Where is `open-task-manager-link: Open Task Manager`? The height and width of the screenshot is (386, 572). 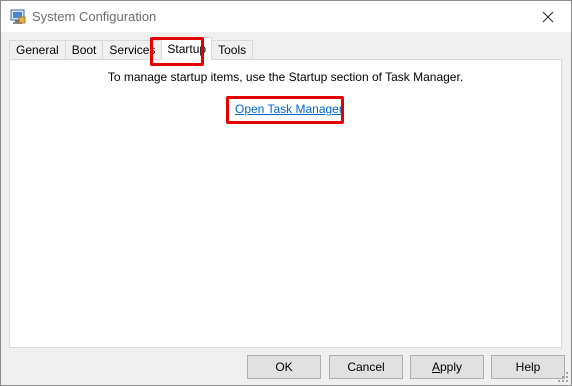 open-task-manager-link: Open Task Manager is located at coordinates (289, 109).